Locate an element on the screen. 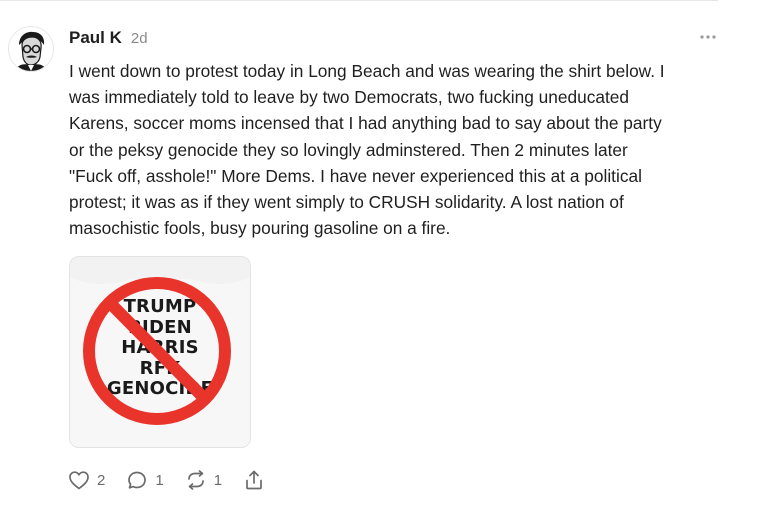  timestamp: 2d is located at coordinates (139, 38).